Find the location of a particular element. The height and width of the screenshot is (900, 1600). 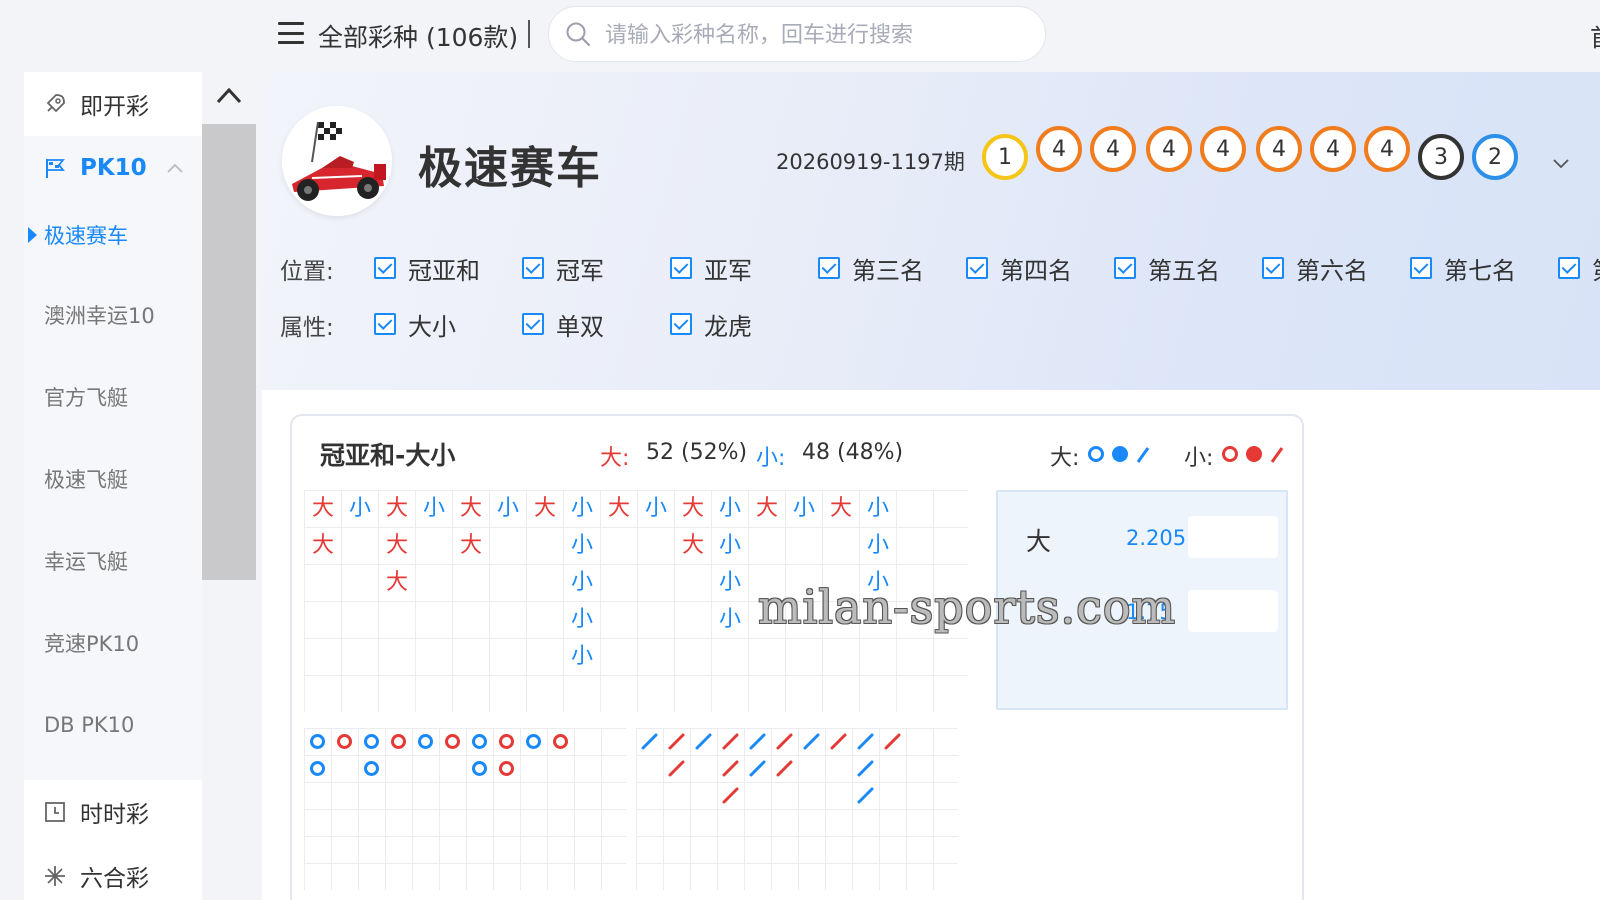

position-checkbox: 第七名 is located at coordinates (1463, 268).